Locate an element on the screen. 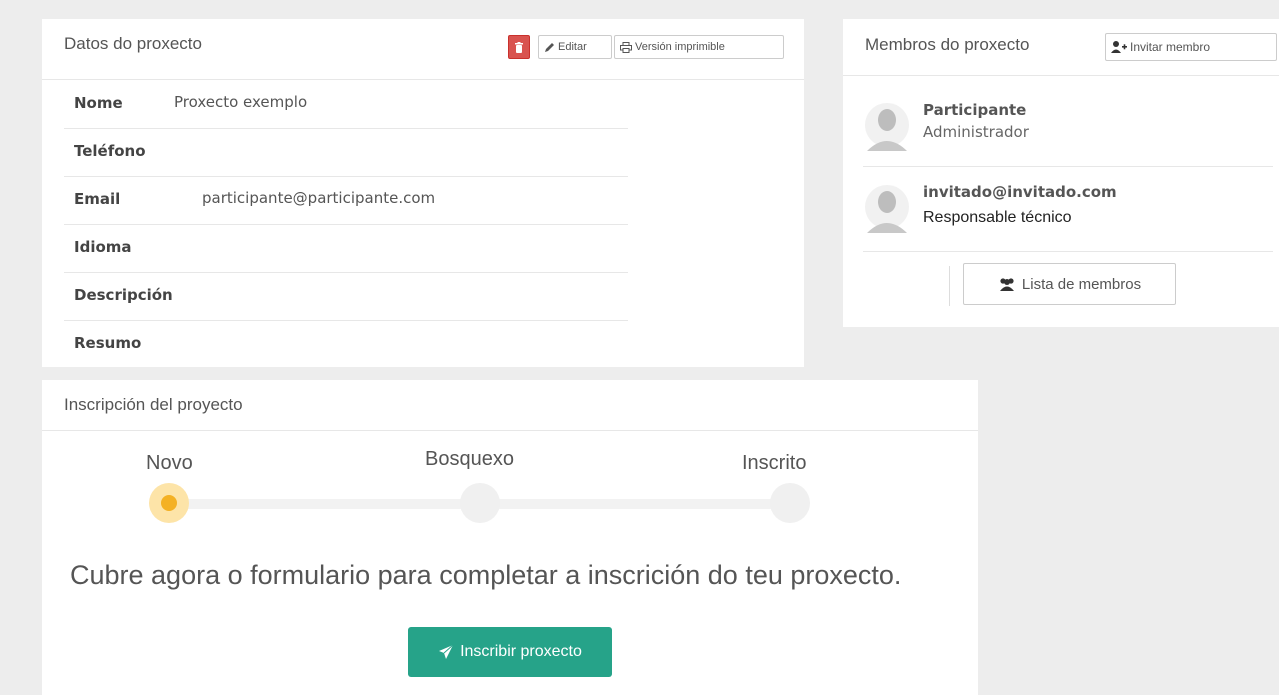 The image size is (1279, 695). info-row-email: Email participante@participante.com is located at coordinates (346, 201).